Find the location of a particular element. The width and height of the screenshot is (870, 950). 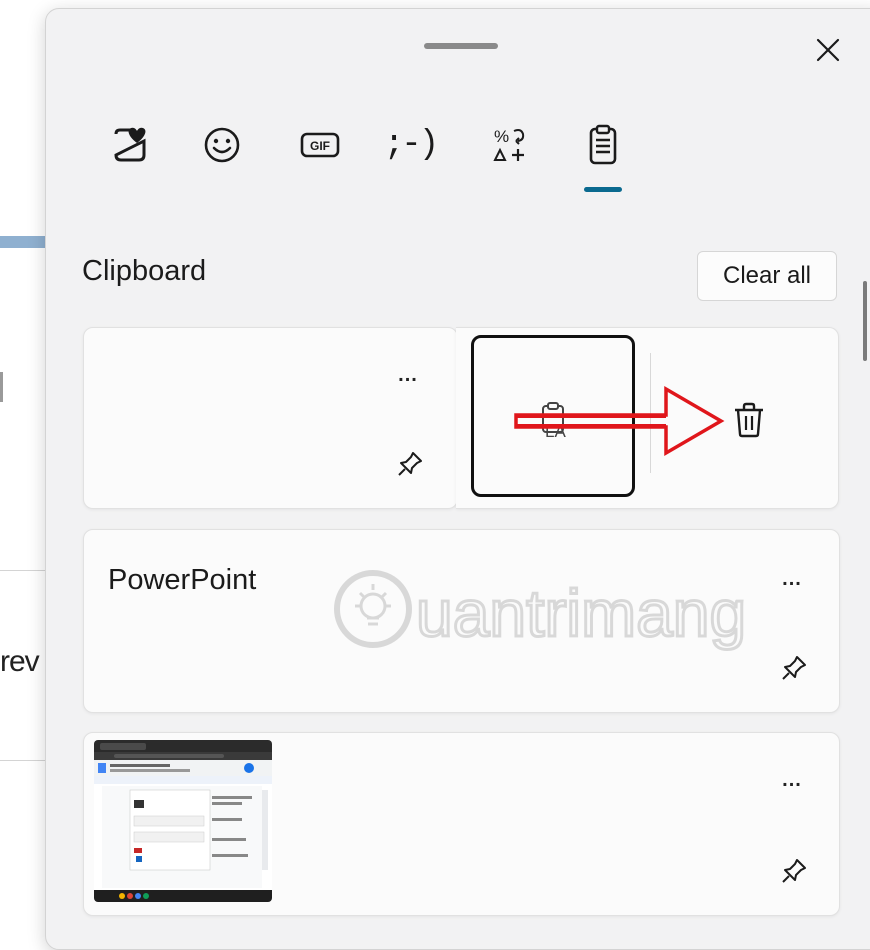

close-icon is located at coordinates (828, 50).